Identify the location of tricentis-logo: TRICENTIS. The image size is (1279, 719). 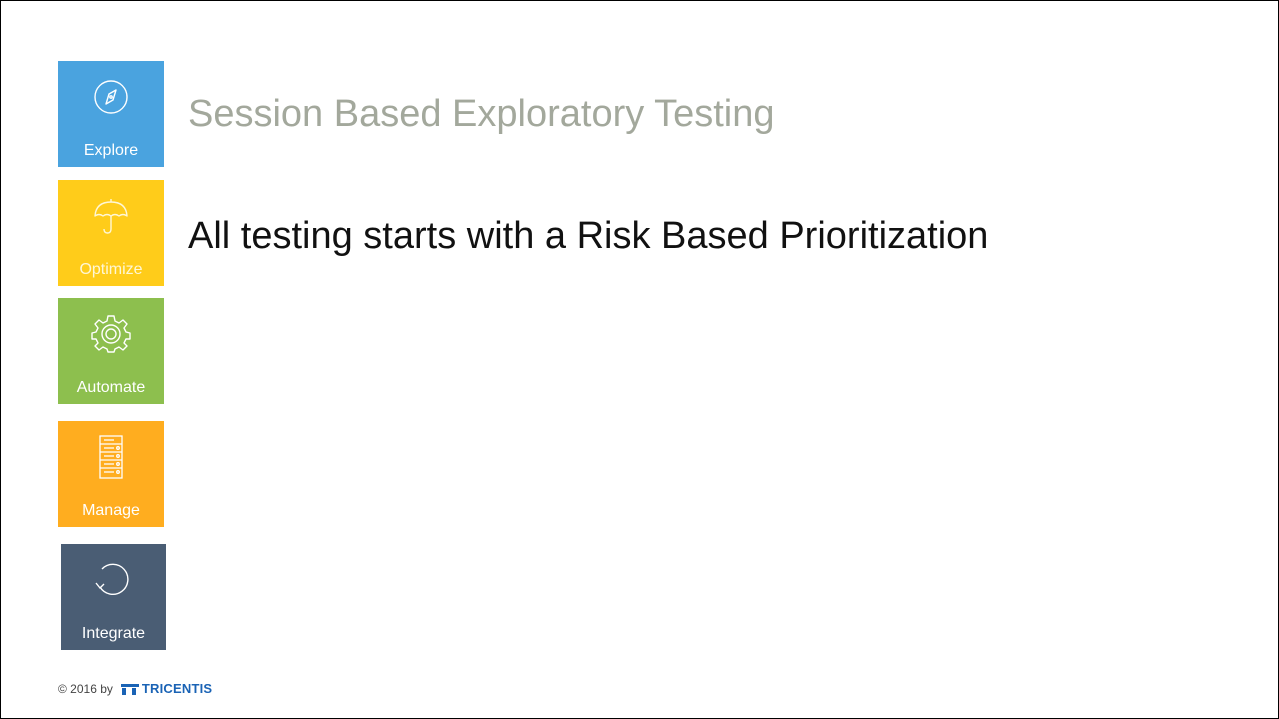
(166, 688).